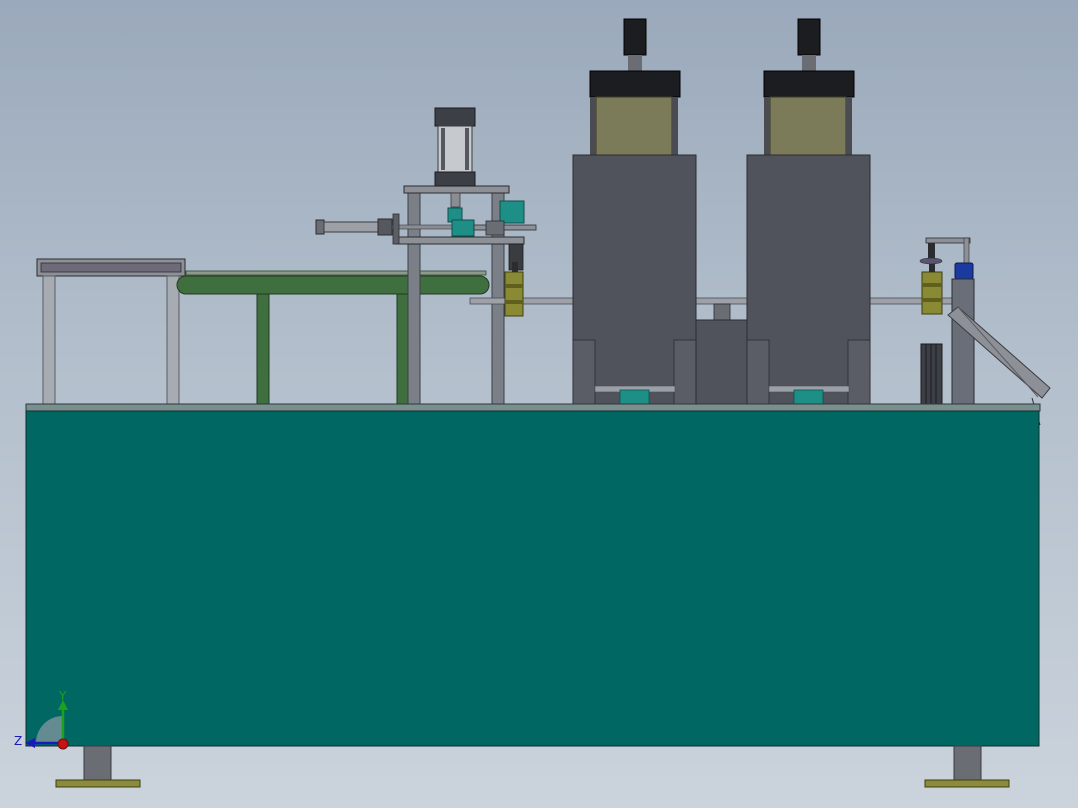 The image size is (1078, 808). I want to click on triad-z-label: Z, so click(18, 741).